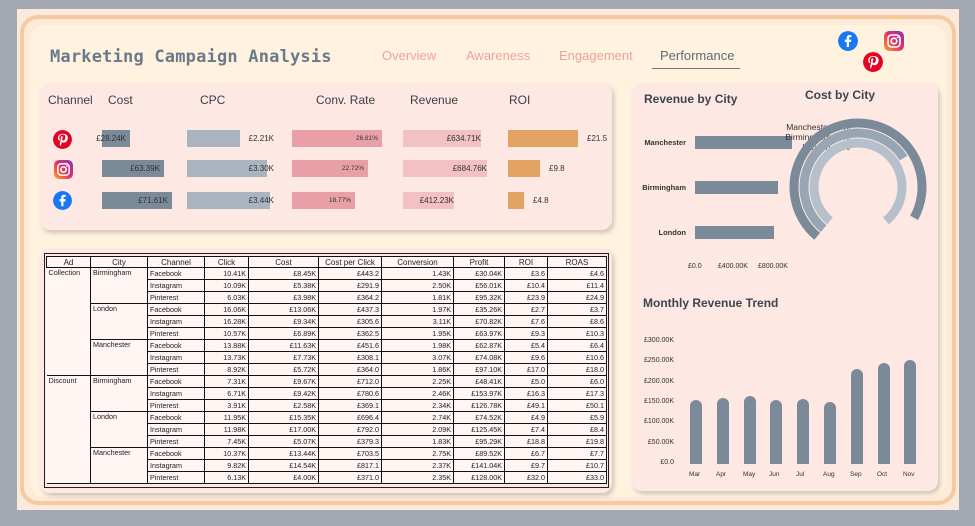 This screenshot has width=975, height=526. What do you see at coordinates (350, 262) in the screenshot?
I see `col-header-cost-per-click: Cost per Click` at bounding box center [350, 262].